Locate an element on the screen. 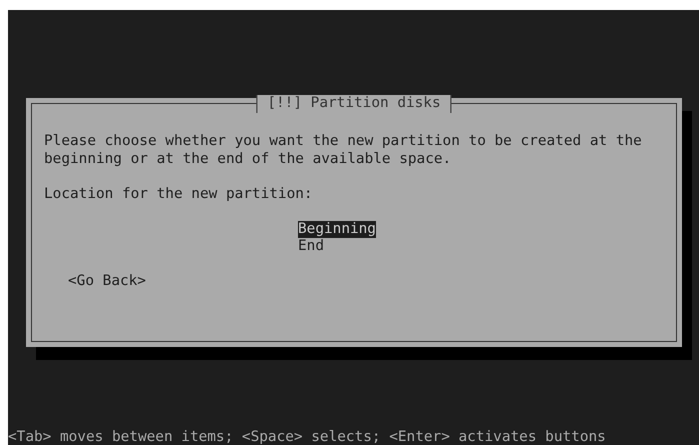 This screenshot has height=445, width=699. help-line: <Tab> moves between items; <Space> selects; <Enter> activates buttons is located at coordinates (307, 437).